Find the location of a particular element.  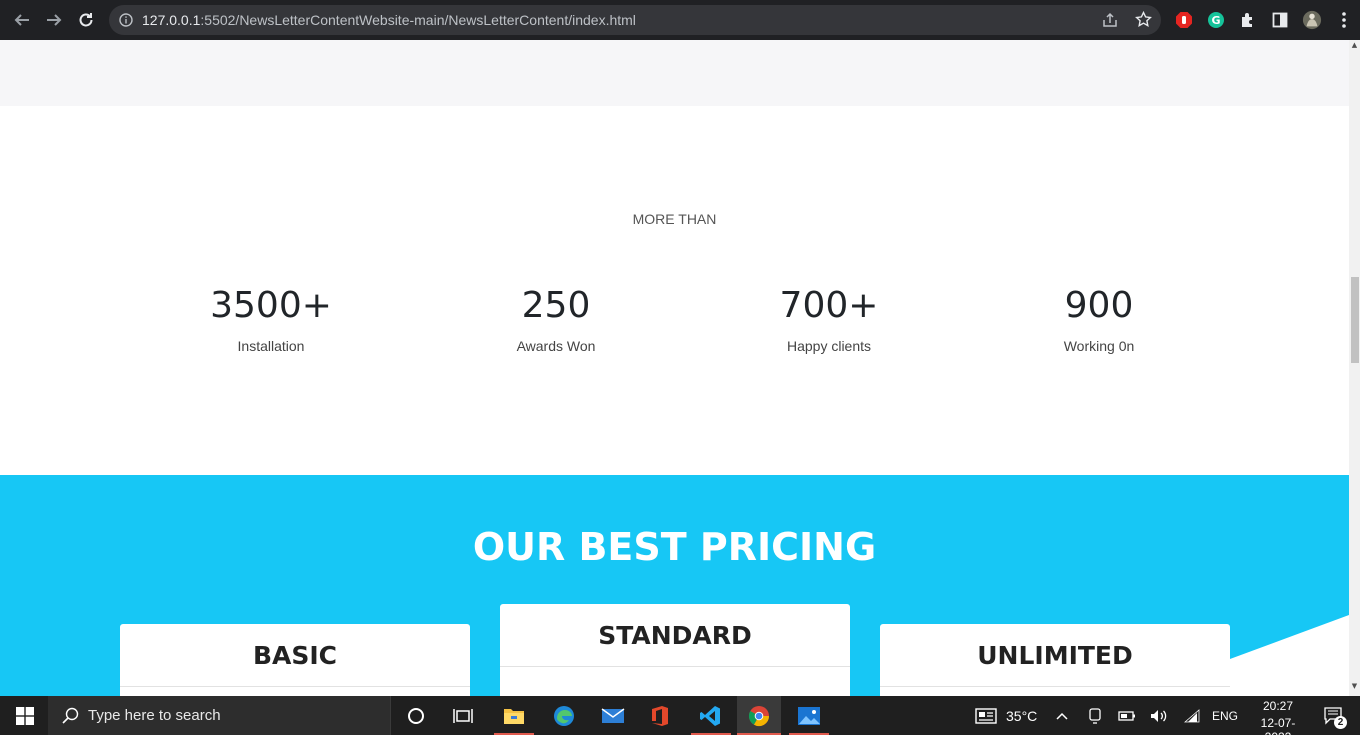

edge-app is located at coordinates (564, 716).